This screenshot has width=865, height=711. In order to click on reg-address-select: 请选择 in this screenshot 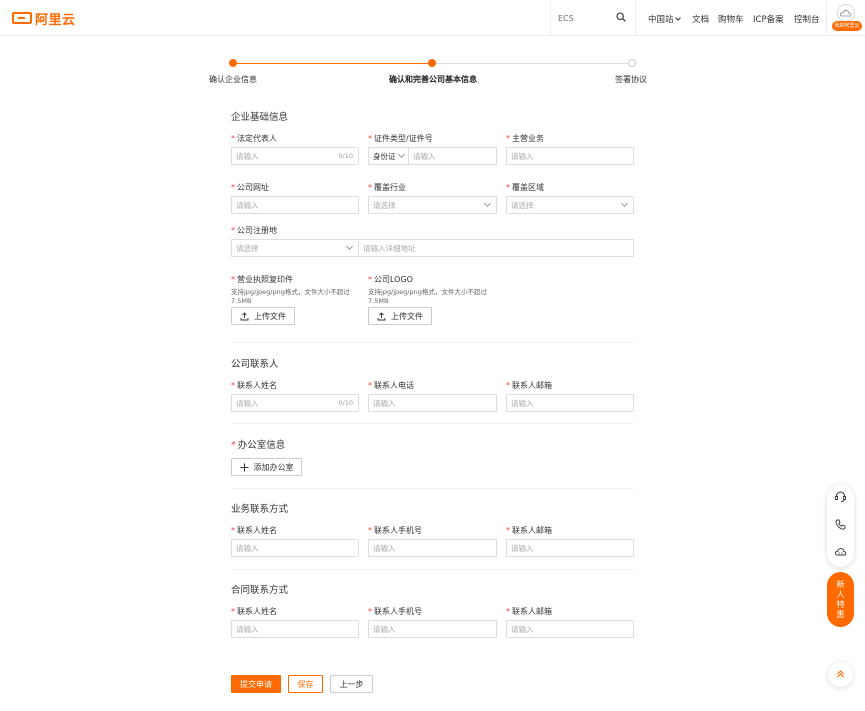, I will do `click(295, 248)`.